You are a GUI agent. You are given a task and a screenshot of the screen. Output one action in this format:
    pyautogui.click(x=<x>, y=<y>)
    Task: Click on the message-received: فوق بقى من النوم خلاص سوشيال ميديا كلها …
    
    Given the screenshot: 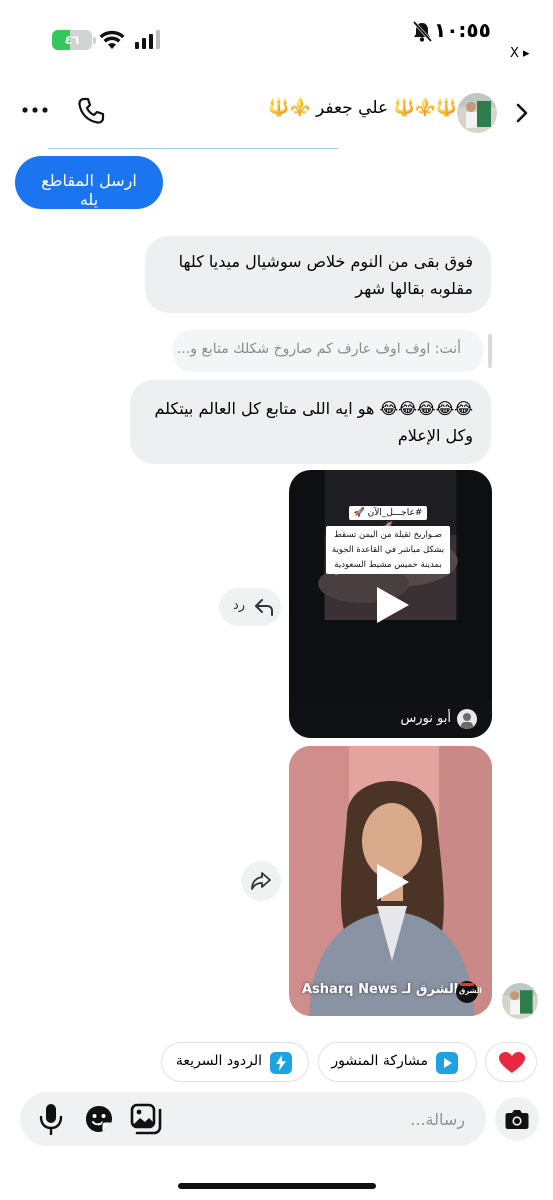 What is the action you would take?
    pyautogui.click(x=318, y=274)
    